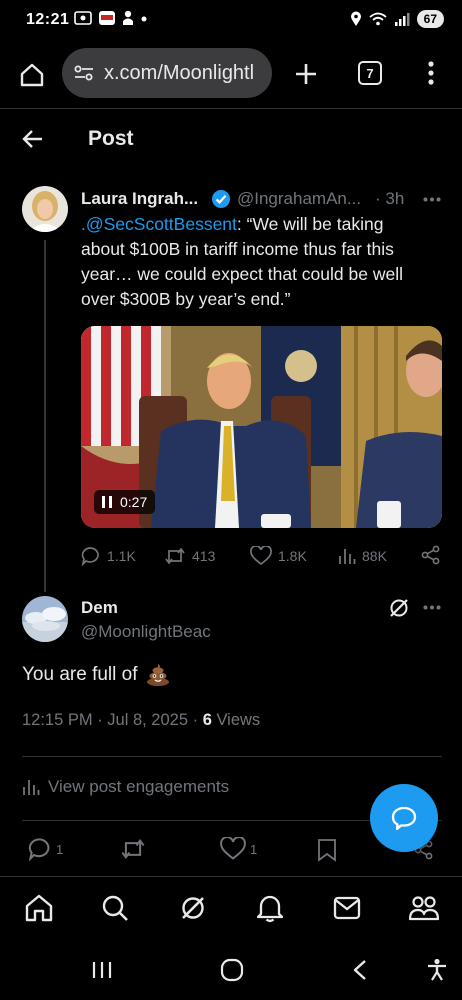 Image resolution: width=462 pixels, height=1000 pixels. What do you see at coordinates (378, 19) in the screenshot?
I see `wifi-icon` at bounding box center [378, 19].